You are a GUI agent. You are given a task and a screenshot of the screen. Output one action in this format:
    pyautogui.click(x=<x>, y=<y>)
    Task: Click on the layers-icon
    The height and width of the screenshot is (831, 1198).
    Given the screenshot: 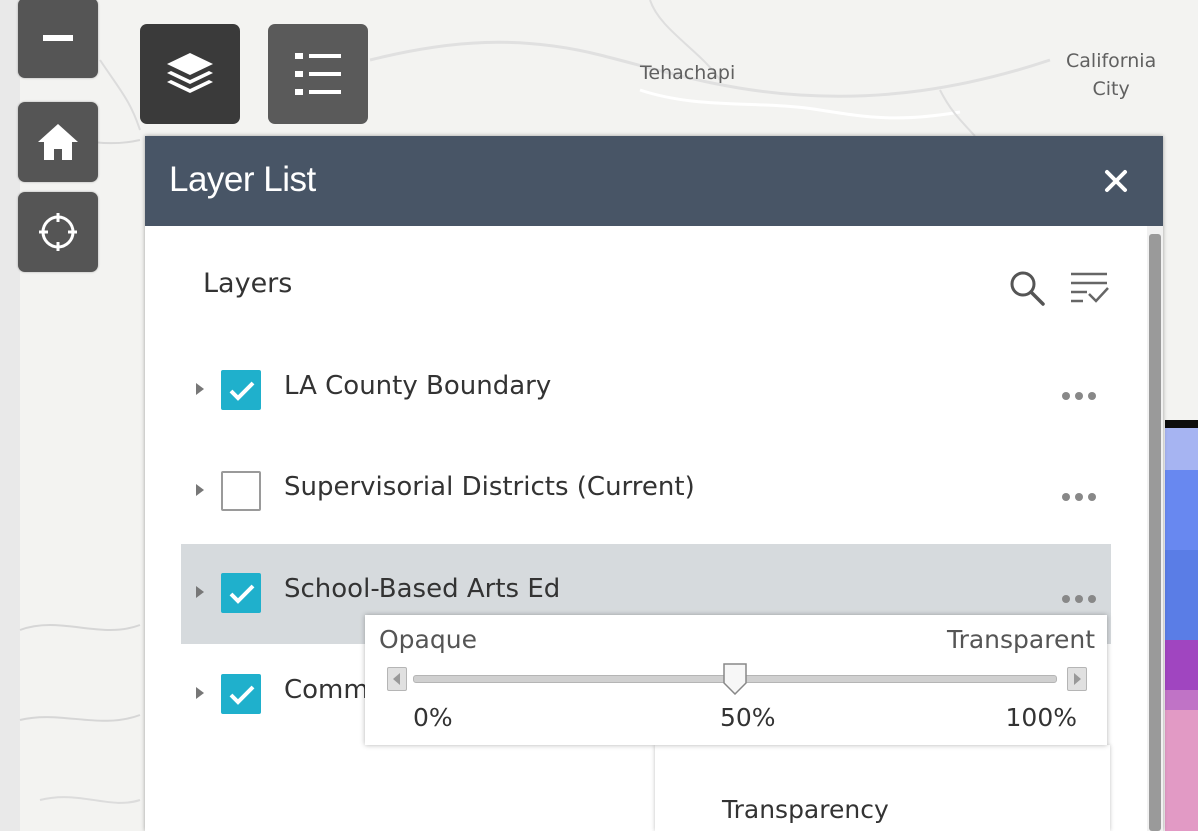 What is the action you would take?
    pyautogui.click(x=190, y=73)
    